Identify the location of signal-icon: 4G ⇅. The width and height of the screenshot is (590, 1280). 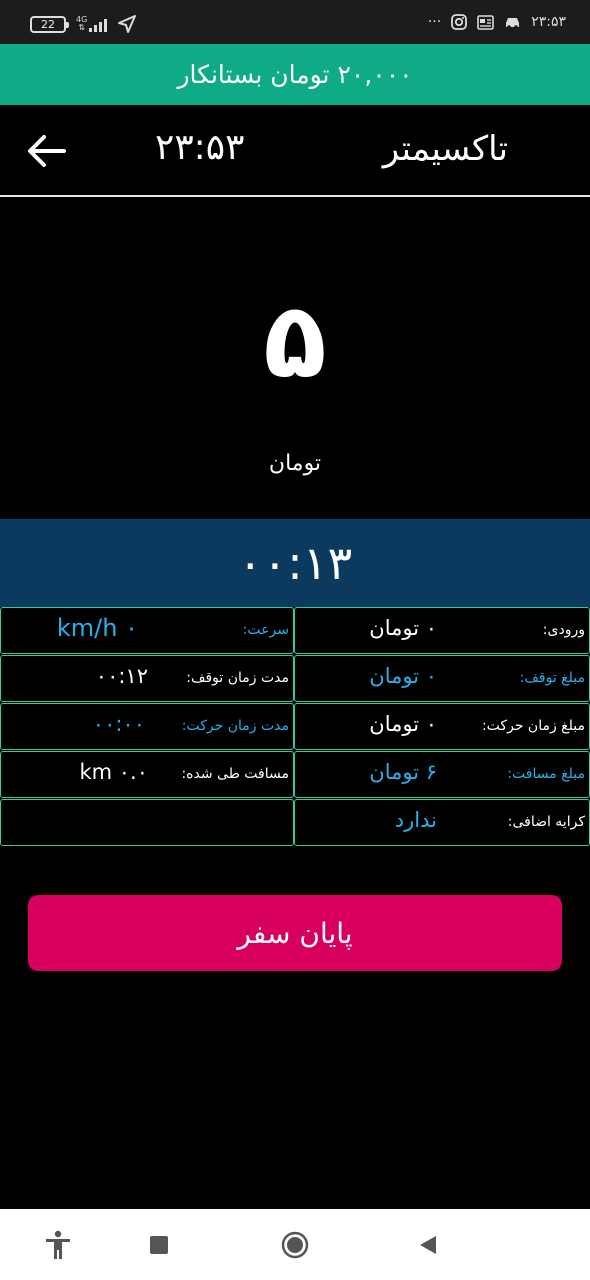
(92, 24).